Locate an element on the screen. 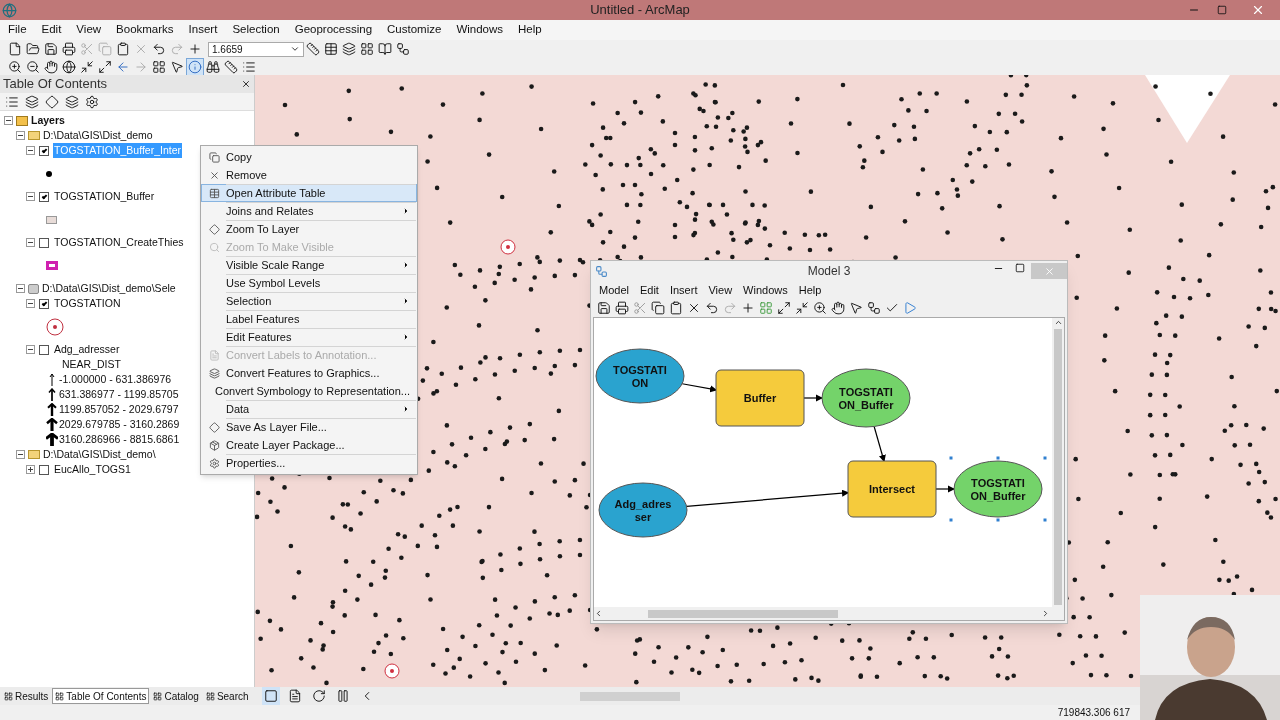 The width and height of the screenshot is (1280, 720). menu-item: Edit is located at coordinates (649, 290).